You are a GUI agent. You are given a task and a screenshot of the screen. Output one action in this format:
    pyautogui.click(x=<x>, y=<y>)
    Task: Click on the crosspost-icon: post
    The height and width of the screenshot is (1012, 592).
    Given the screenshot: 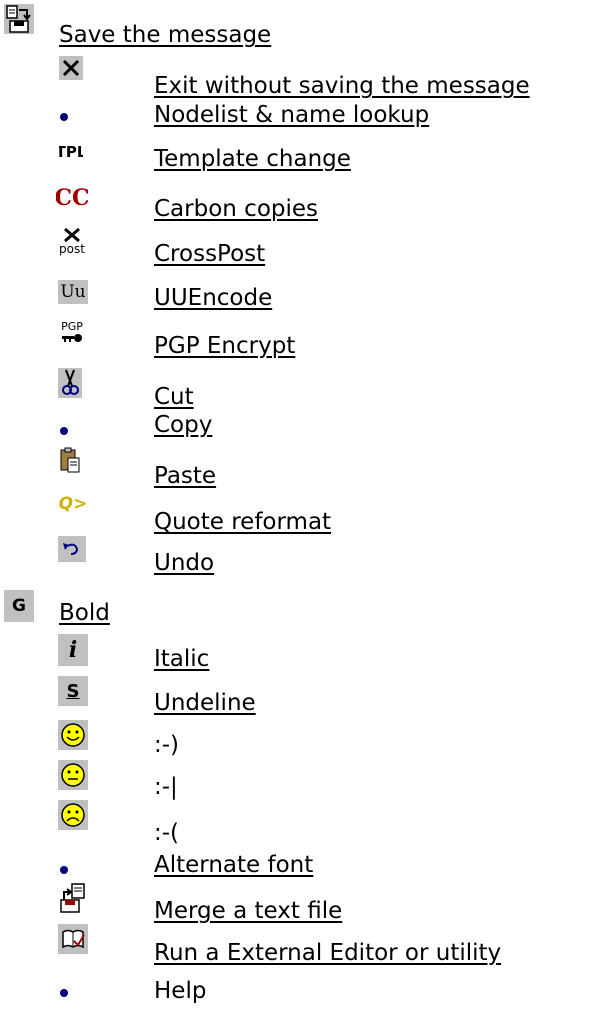 What is the action you would take?
    pyautogui.click(x=72, y=241)
    